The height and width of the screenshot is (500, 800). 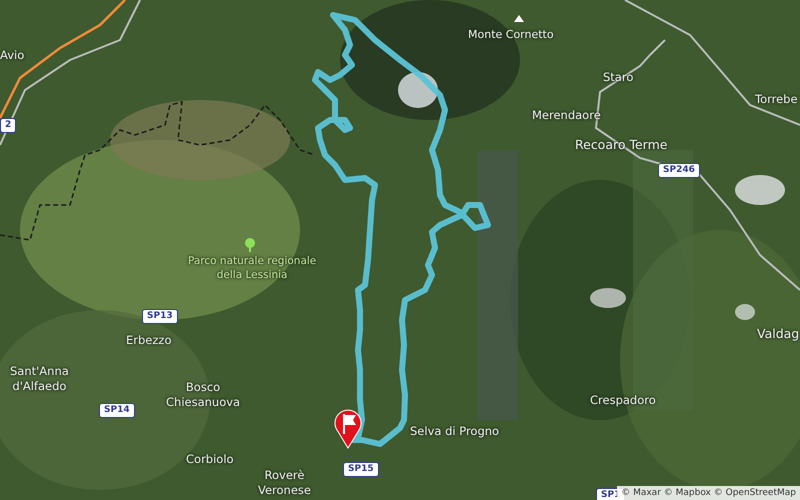 I want to click on place-label: Bosco Chiesanuova, so click(x=203, y=395).